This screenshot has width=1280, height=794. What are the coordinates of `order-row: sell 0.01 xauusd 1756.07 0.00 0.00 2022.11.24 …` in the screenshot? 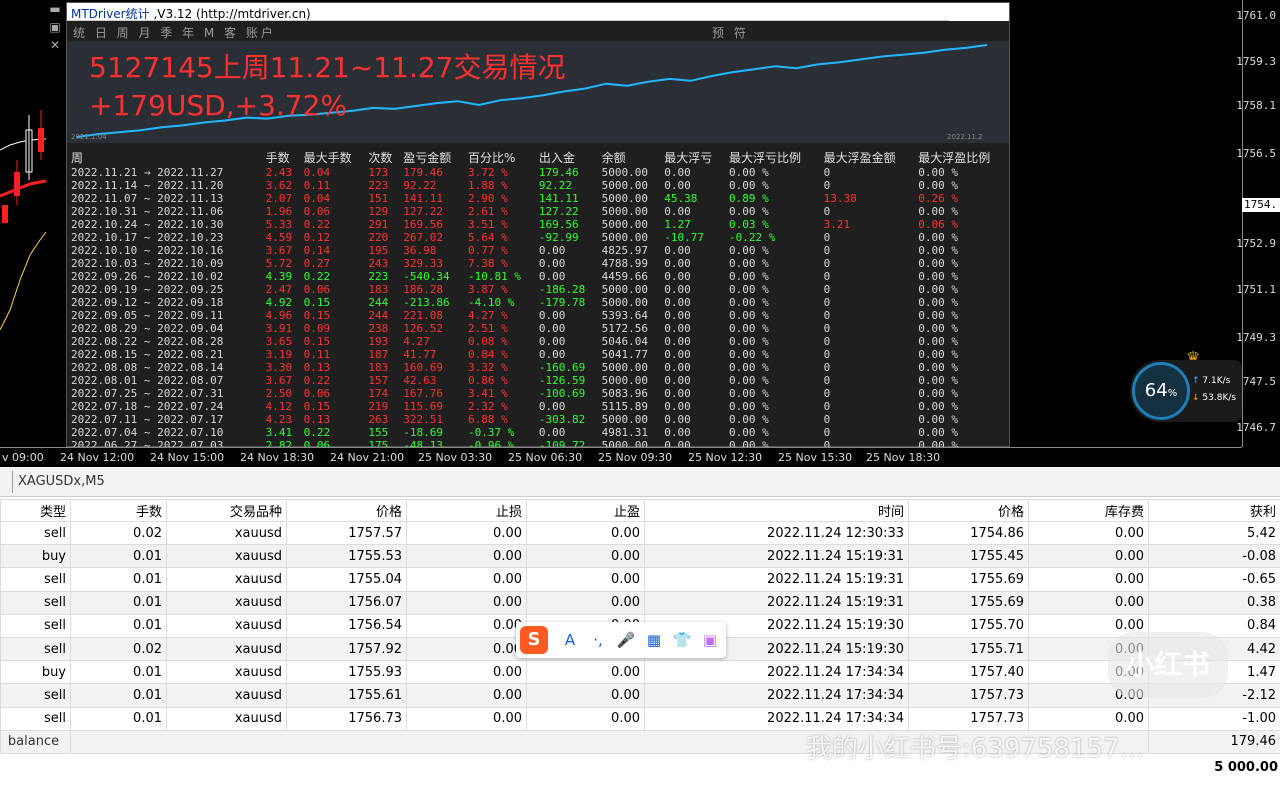 It's located at (640, 602).